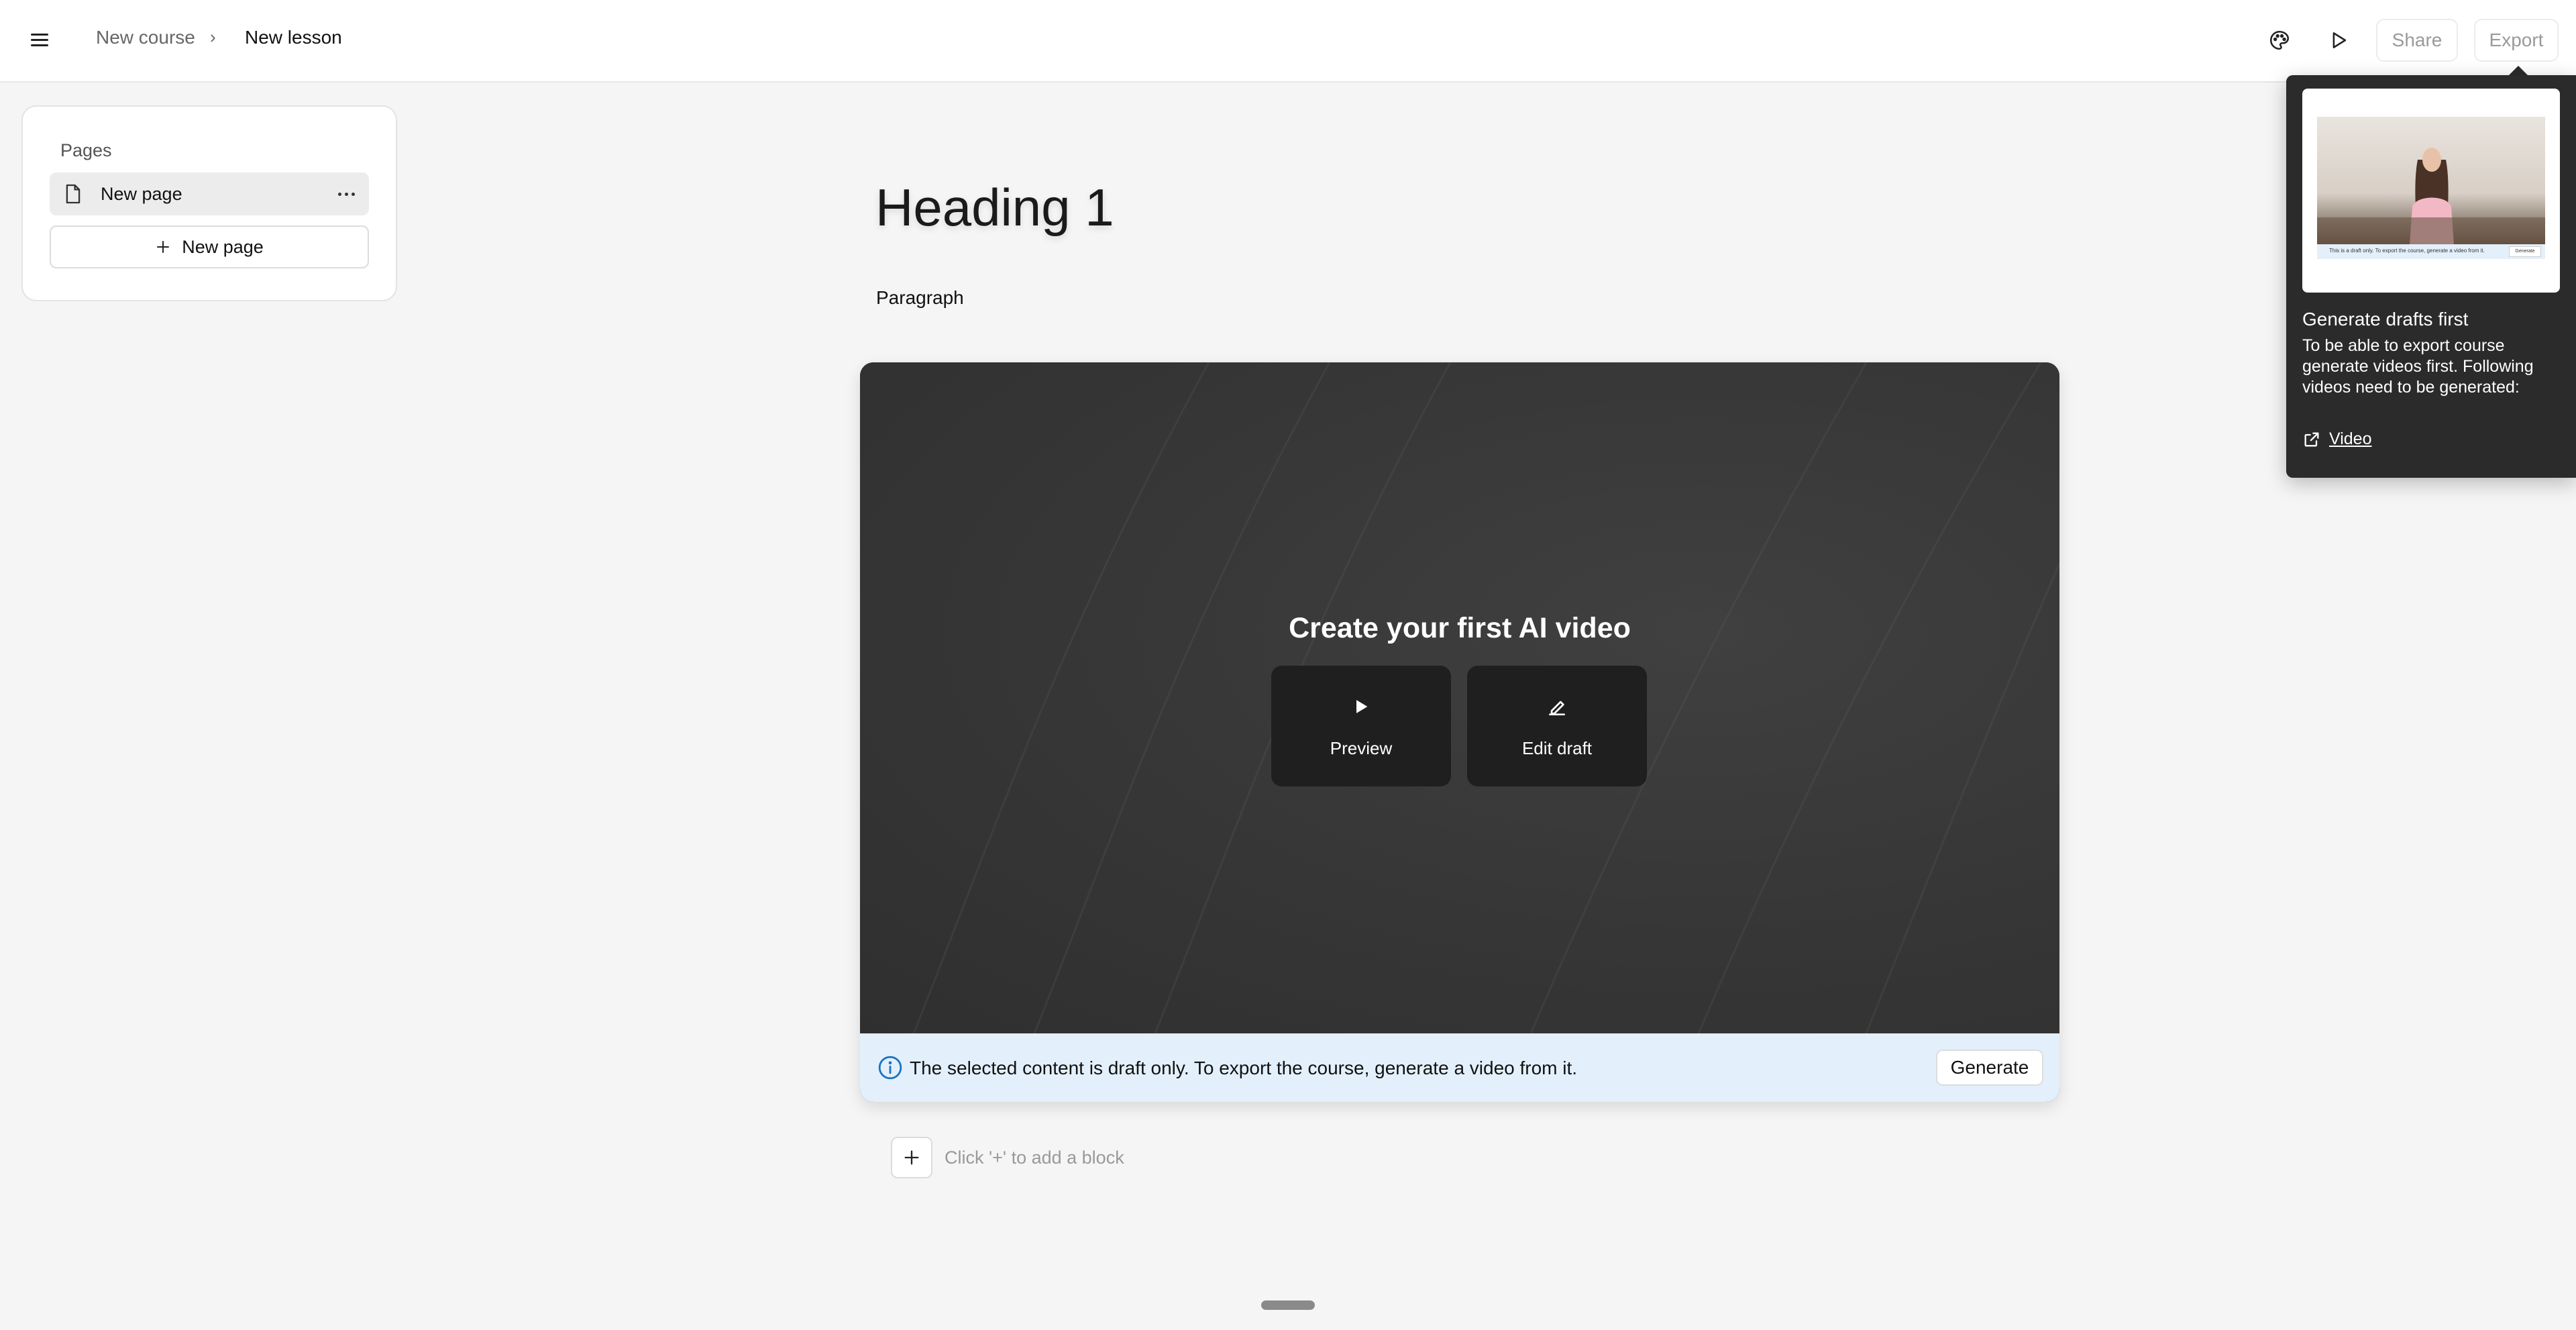 The width and height of the screenshot is (2576, 1330). What do you see at coordinates (2516, 40) in the screenshot?
I see `export-button: Export` at bounding box center [2516, 40].